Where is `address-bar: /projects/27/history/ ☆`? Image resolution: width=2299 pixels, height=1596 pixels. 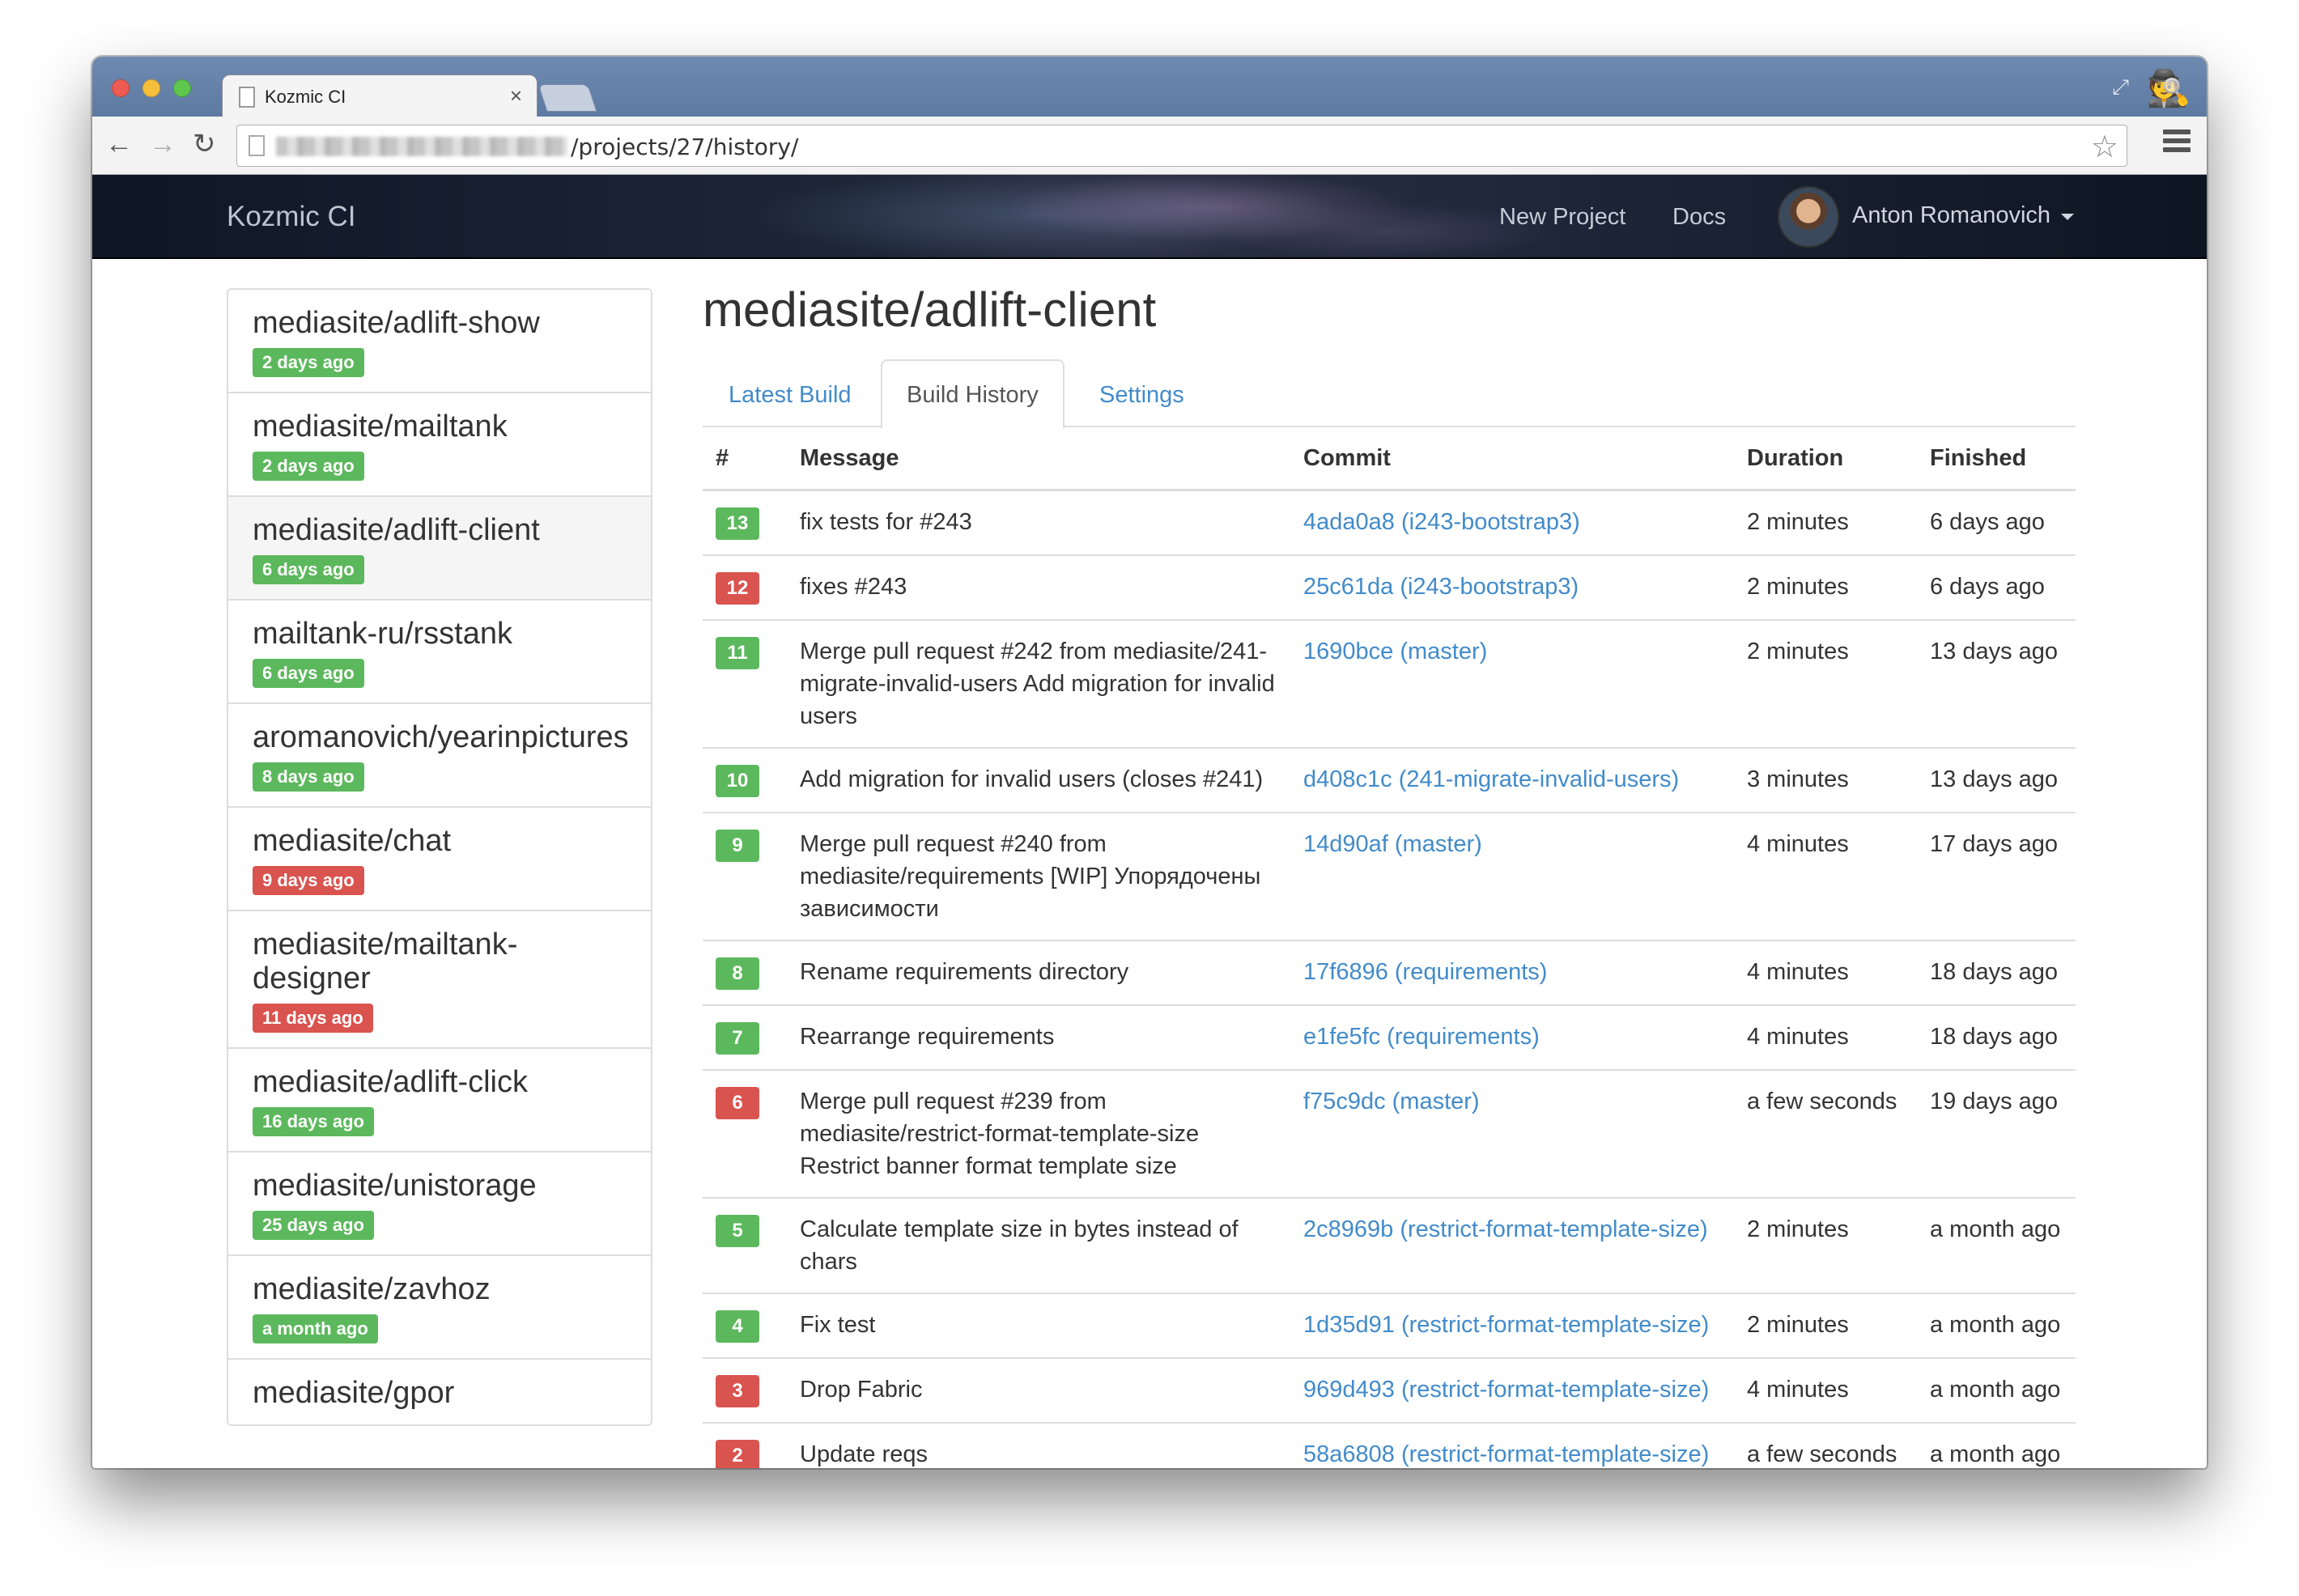 address-bar: /projects/27/history/ ☆ is located at coordinates (1181, 146).